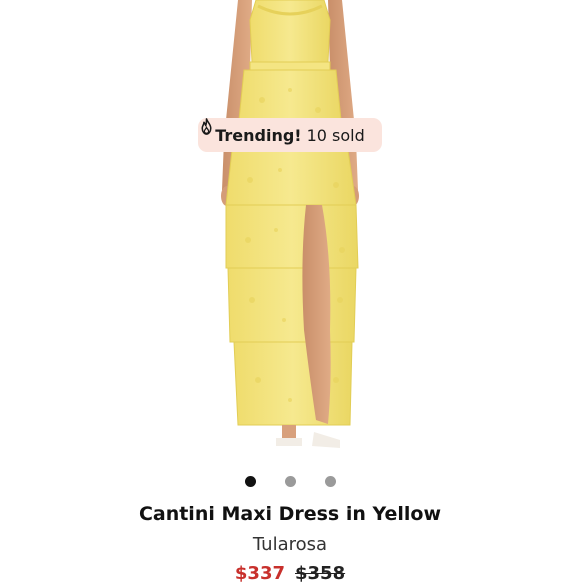  What do you see at coordinates (320, 573) in the screenshot?
I see `original-price: $358` at bounding box center [320, 573].